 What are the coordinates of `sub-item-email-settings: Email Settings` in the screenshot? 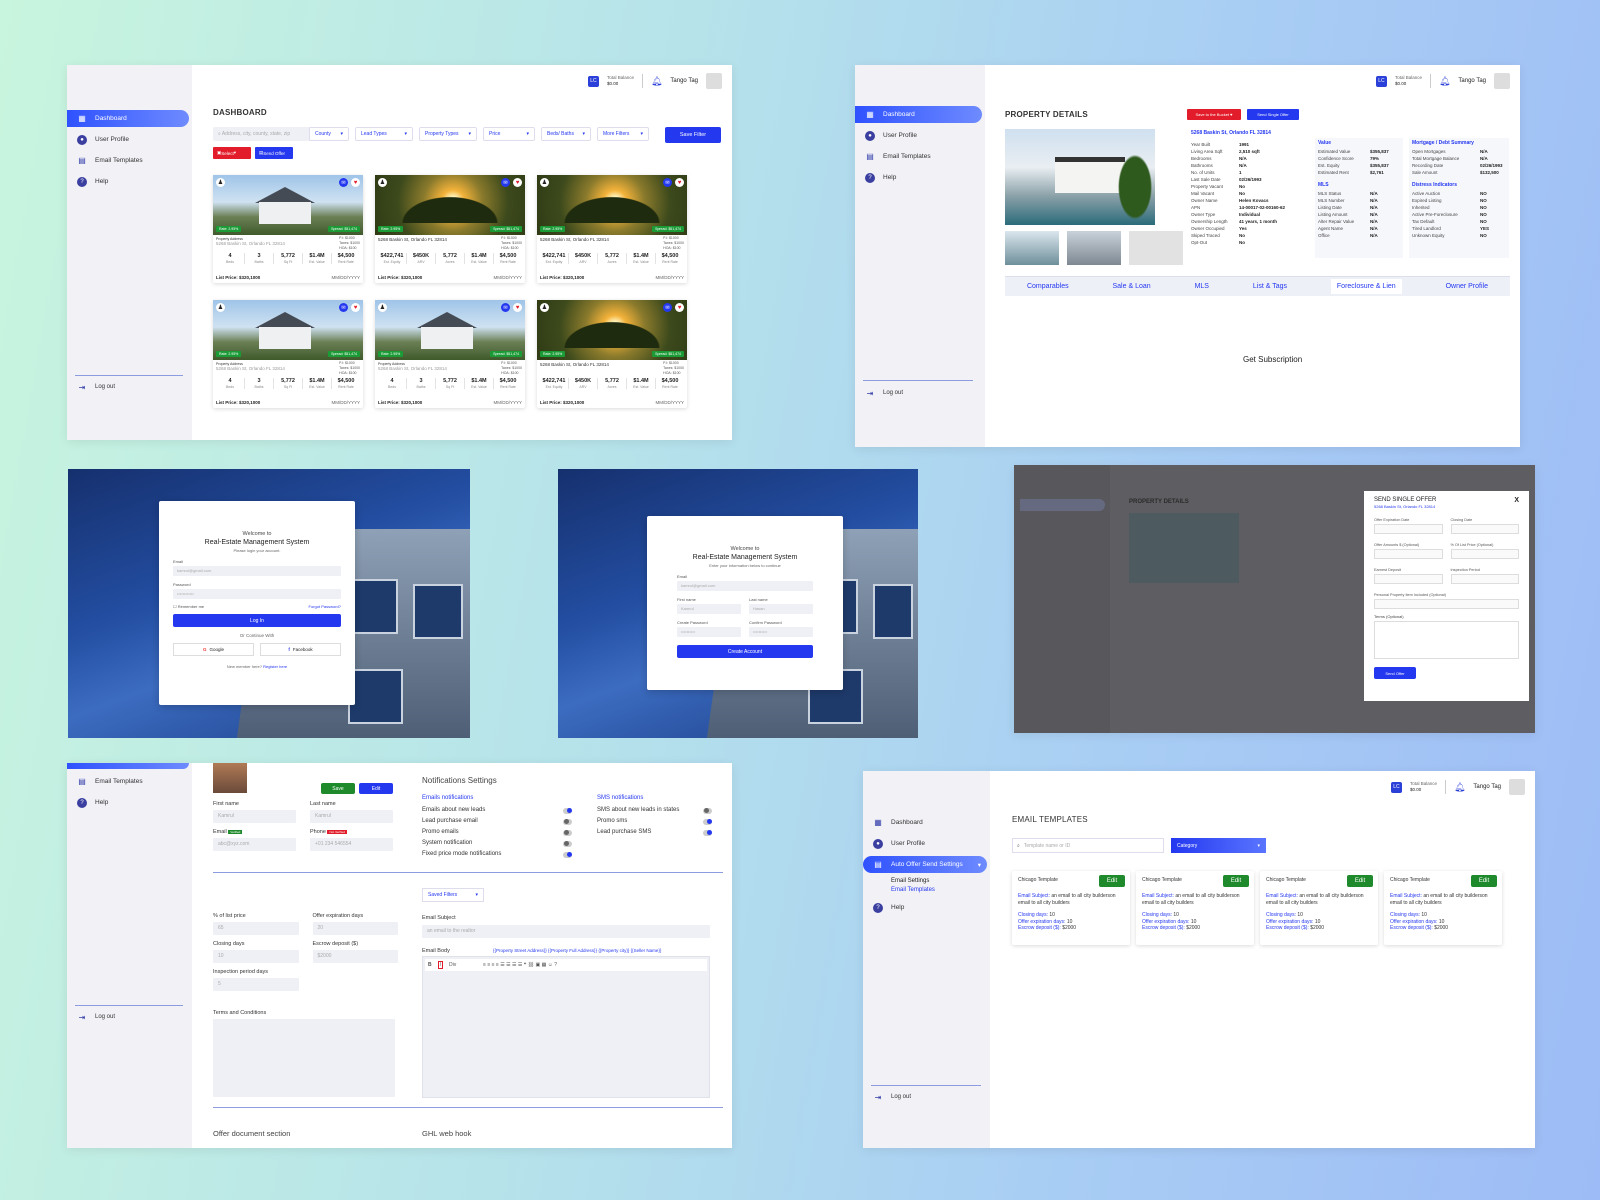 It's located at (926, 881).